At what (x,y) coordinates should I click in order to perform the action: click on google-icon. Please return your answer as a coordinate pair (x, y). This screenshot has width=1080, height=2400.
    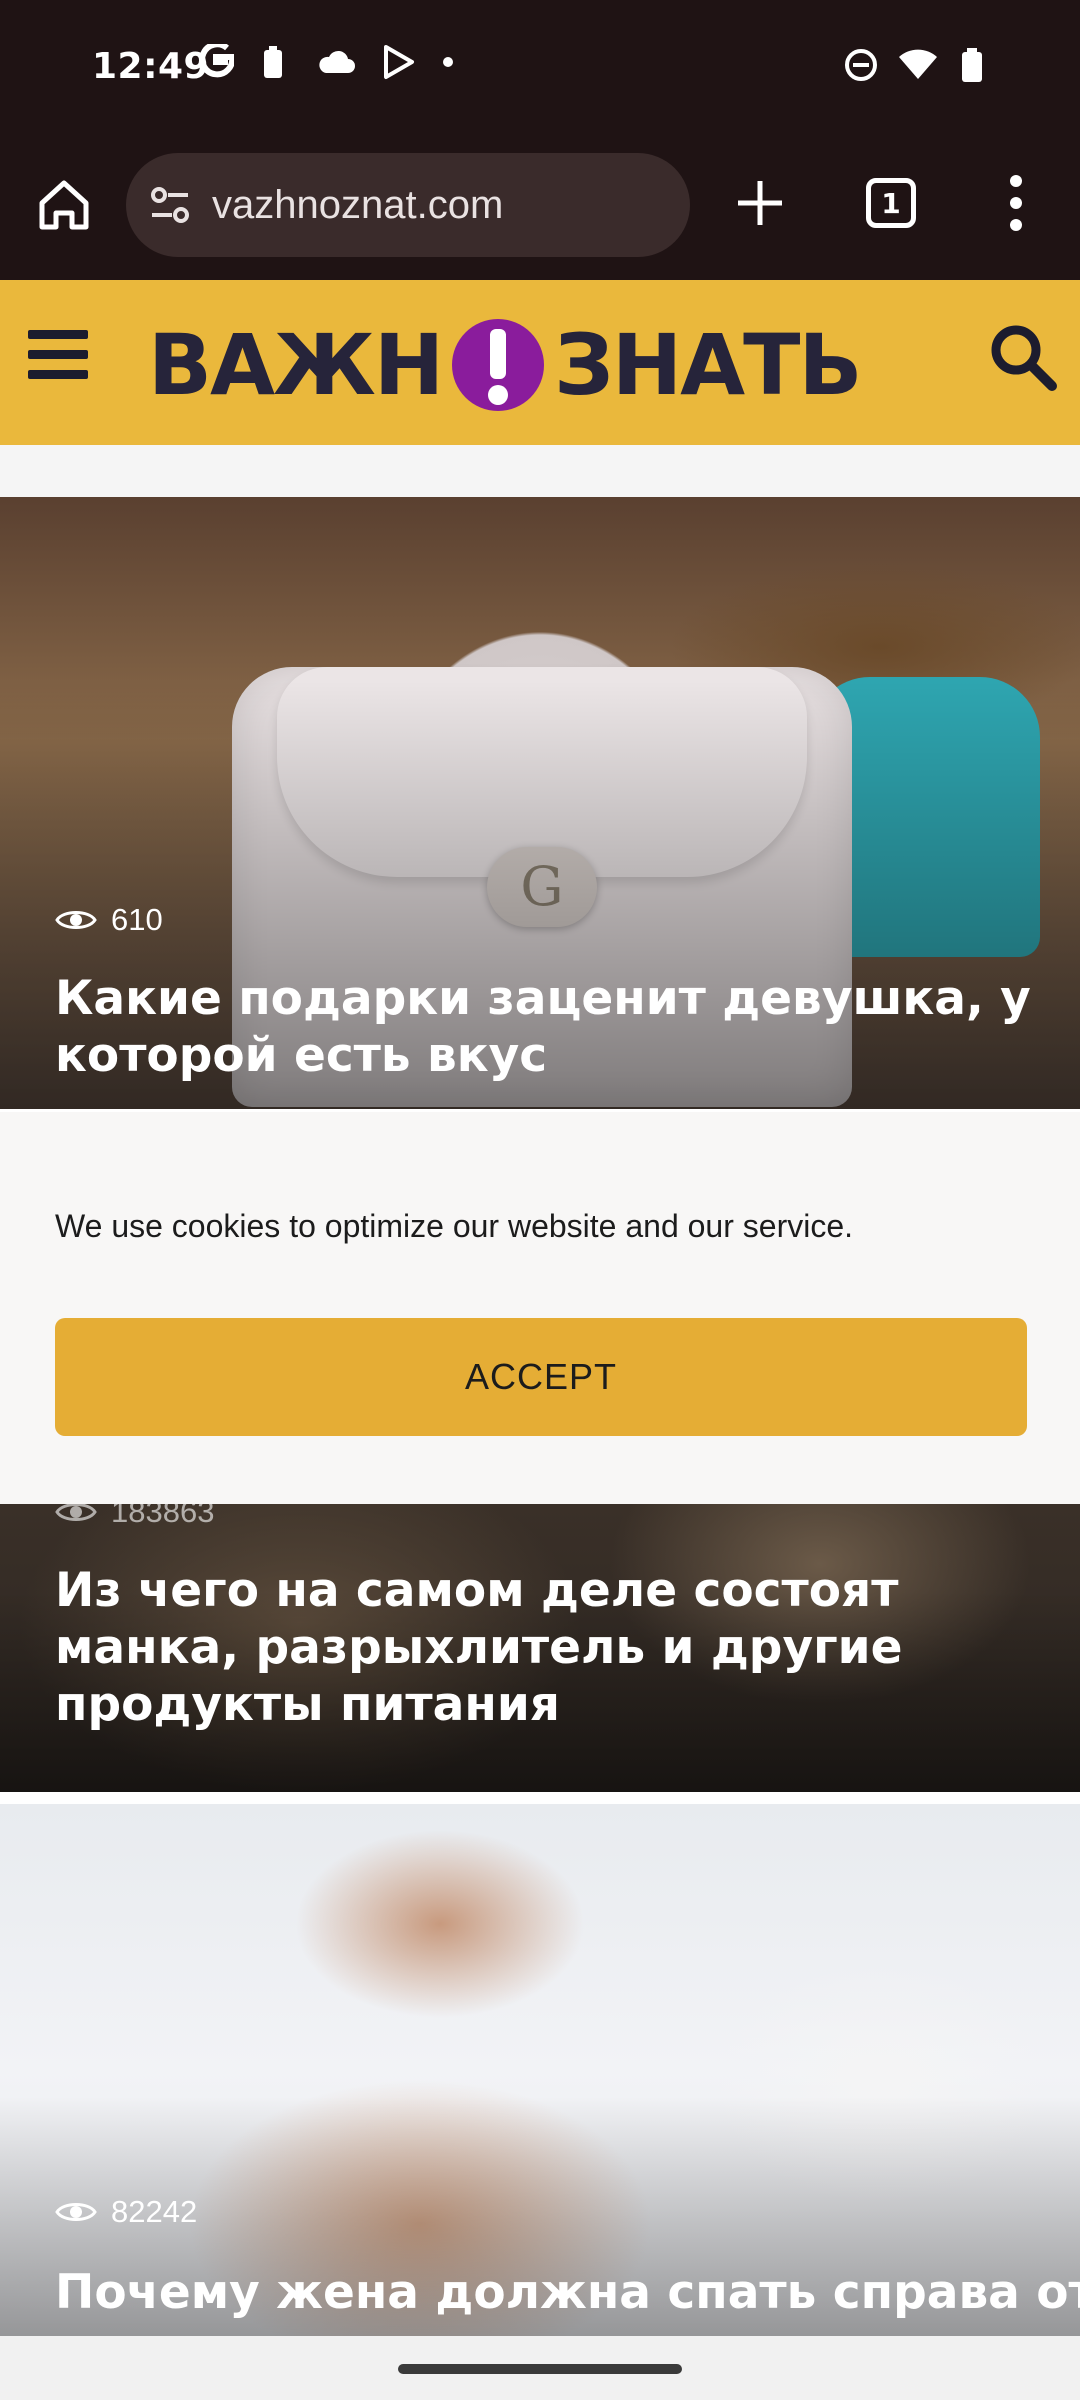
    Looking at the image, I should click on (216, 61).